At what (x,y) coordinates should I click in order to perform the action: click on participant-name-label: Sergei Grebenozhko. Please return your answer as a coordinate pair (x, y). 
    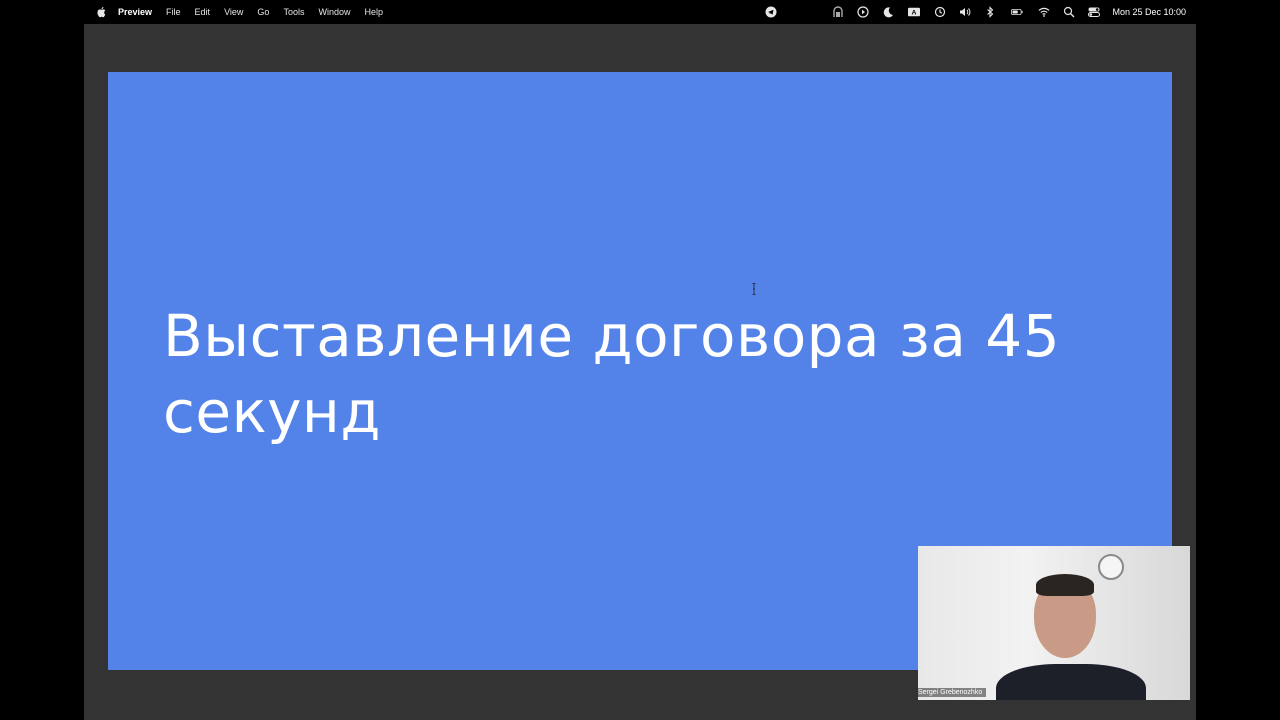
    Looking at the image, I should click on (952, 692).